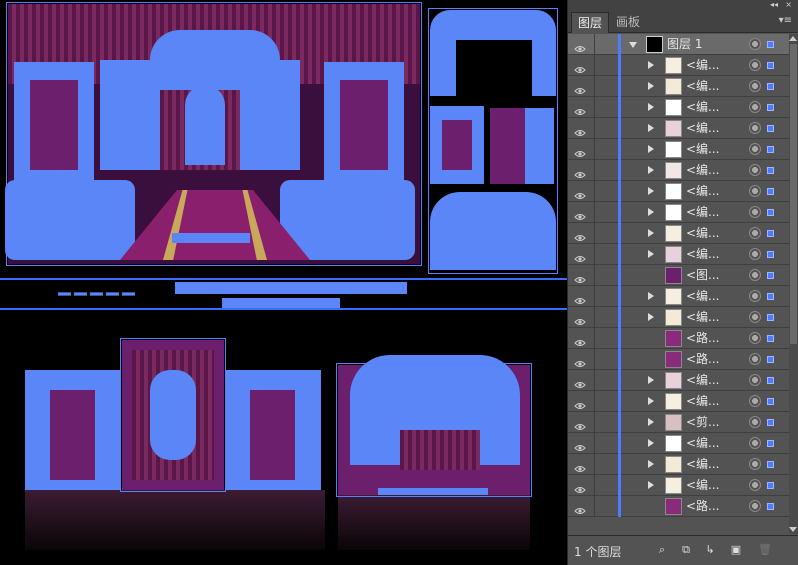 Image resolution: width=798 pixels, height=565 pixels. Describe the element at coordinates (684, 44) in the screenshot. I see `layer-name: 图层 1` at that location.